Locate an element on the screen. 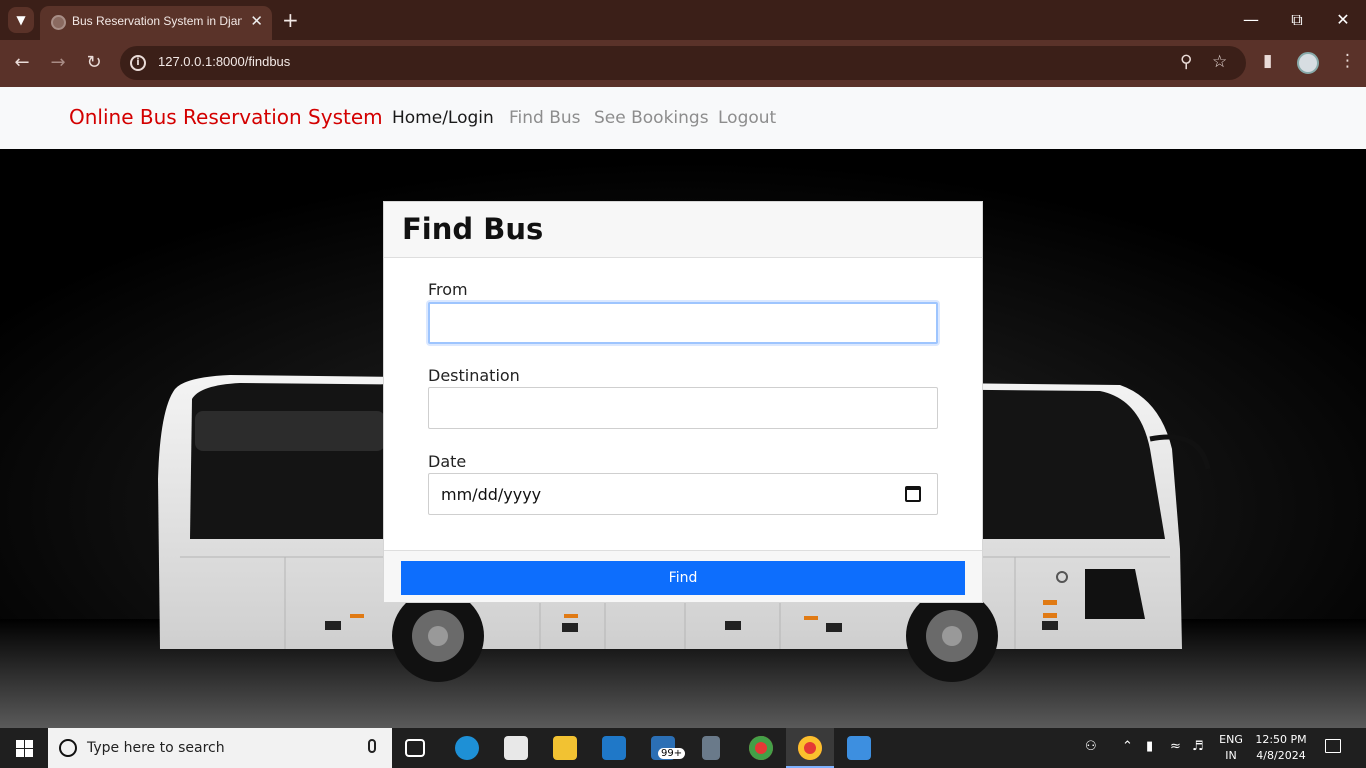 This screenshot has width=1366, height=768. mail-badge: 99+ is located at coordinates (672, 753).